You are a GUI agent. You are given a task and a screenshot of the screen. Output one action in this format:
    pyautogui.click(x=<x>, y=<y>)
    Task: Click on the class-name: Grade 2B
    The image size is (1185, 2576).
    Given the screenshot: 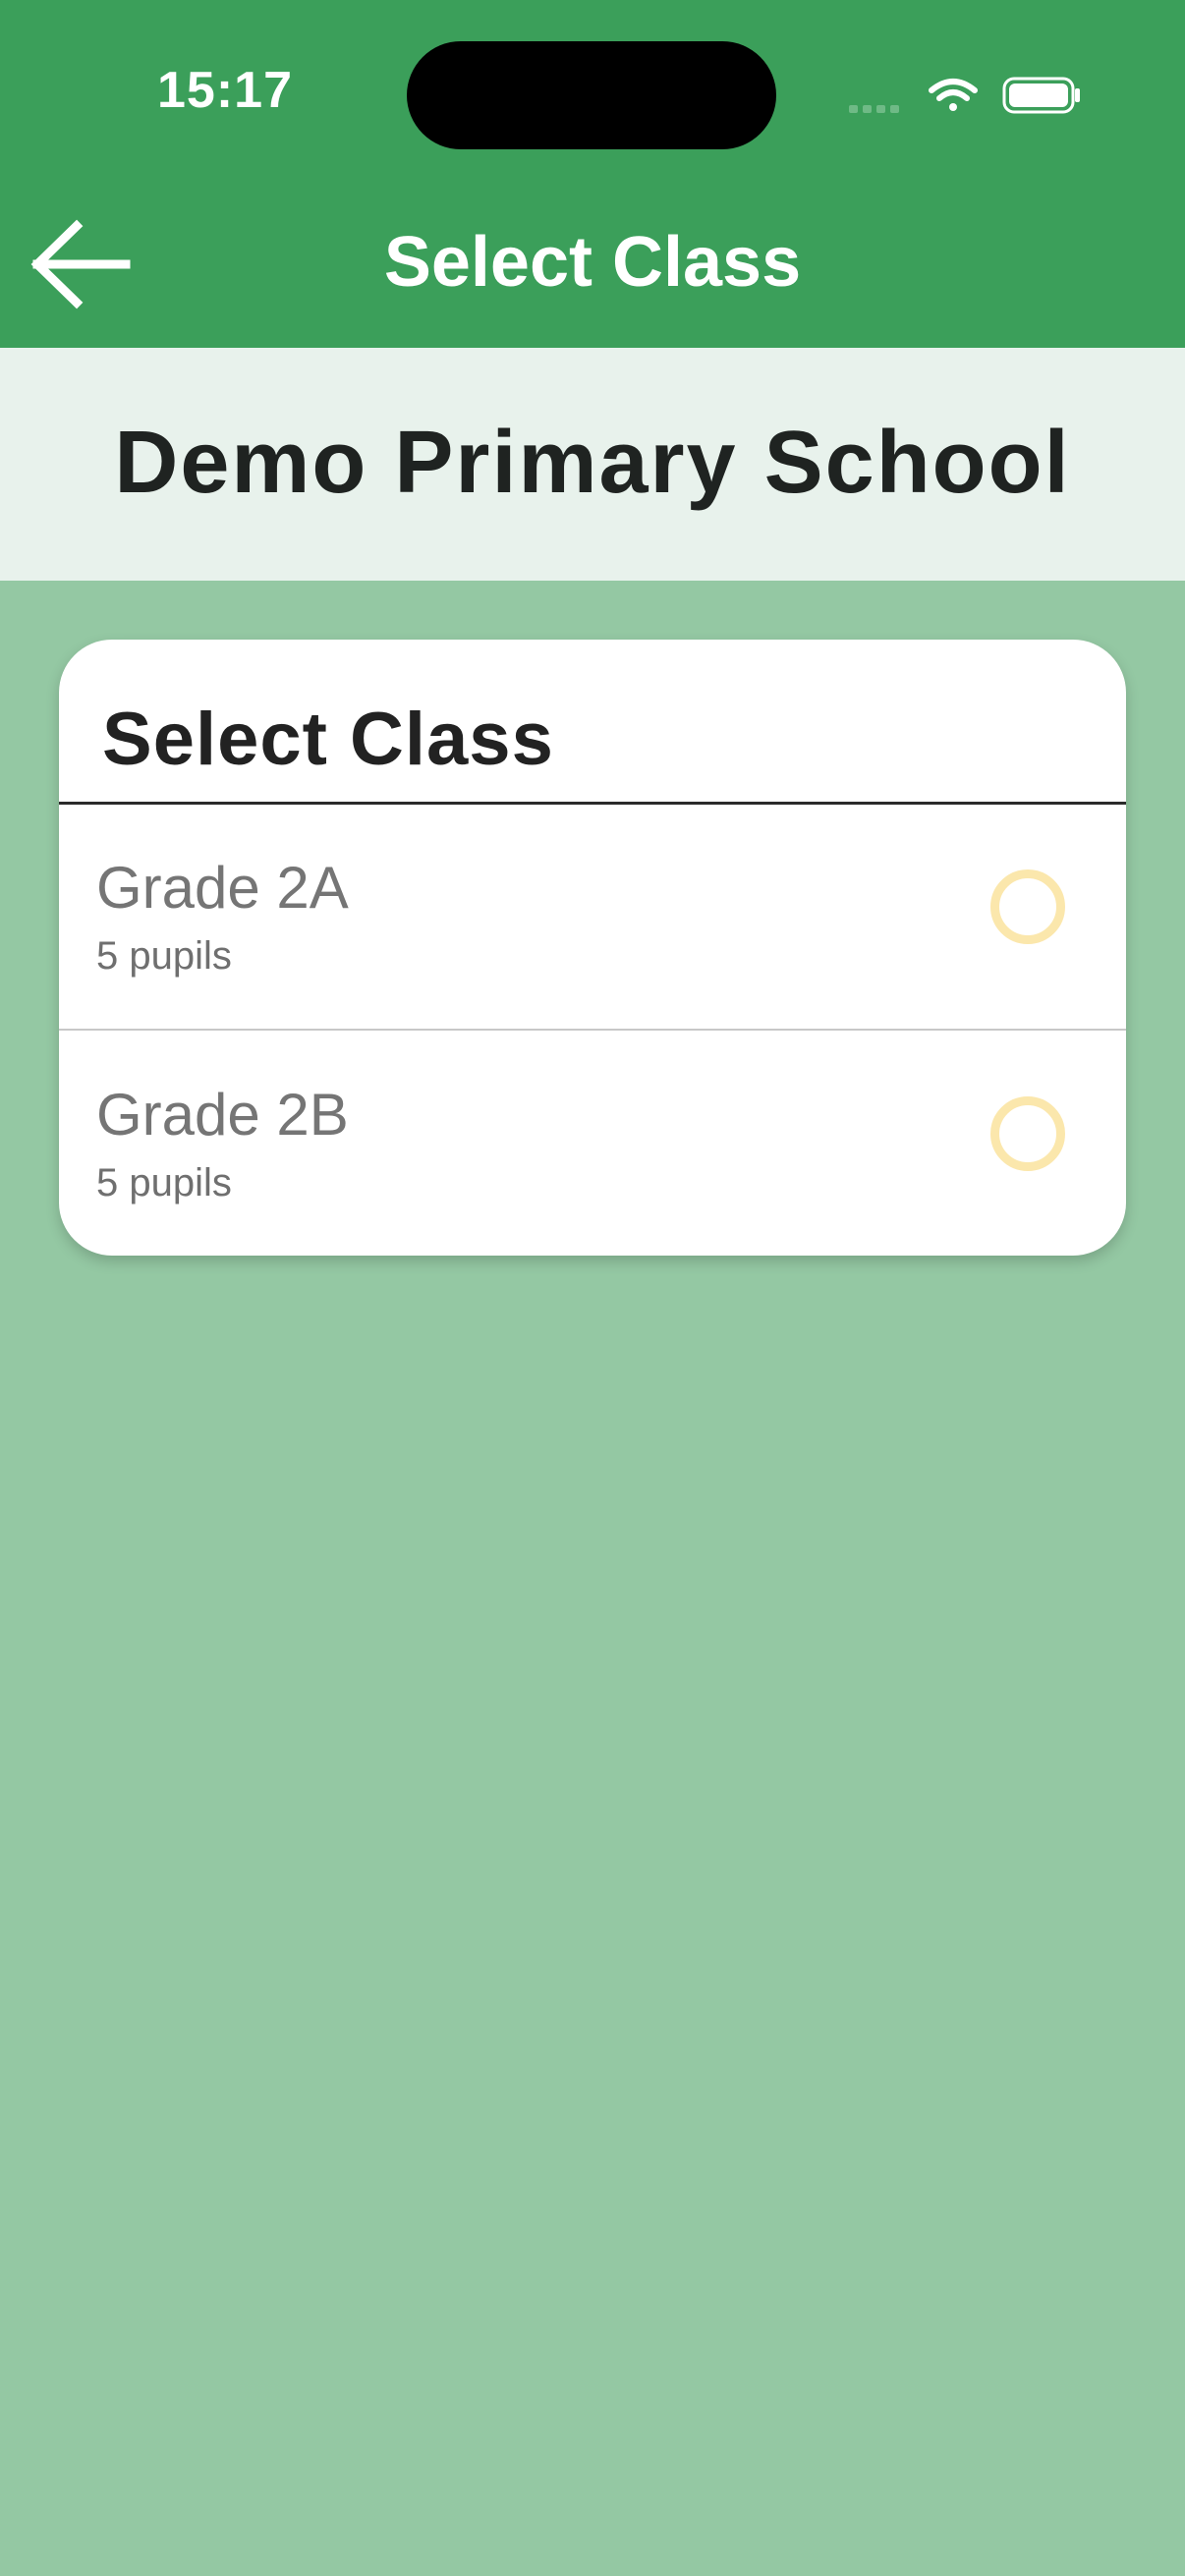 What is the action you would take?
    pyautogui.click(x=223, y=1115)
    